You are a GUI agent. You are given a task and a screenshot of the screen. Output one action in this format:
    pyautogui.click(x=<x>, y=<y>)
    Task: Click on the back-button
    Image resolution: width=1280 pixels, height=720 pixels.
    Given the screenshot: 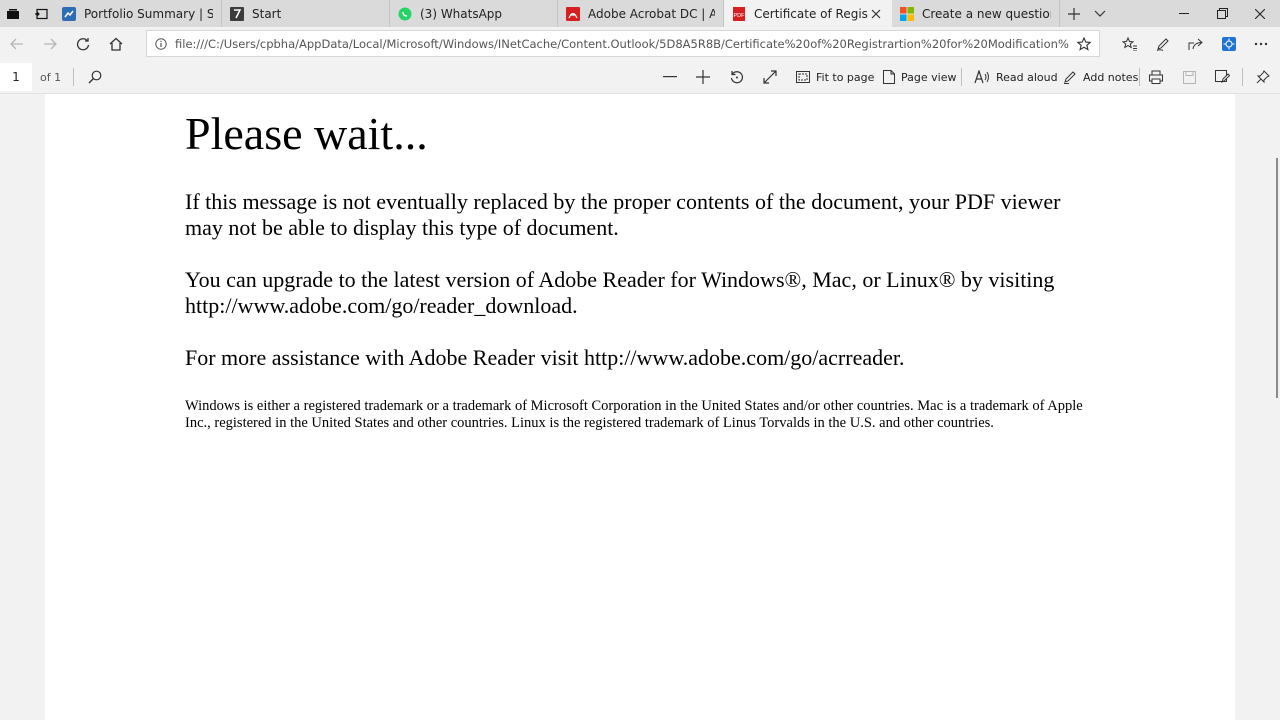 What is the action you would take?
    pyautogui.click(x=17, y=43)
    